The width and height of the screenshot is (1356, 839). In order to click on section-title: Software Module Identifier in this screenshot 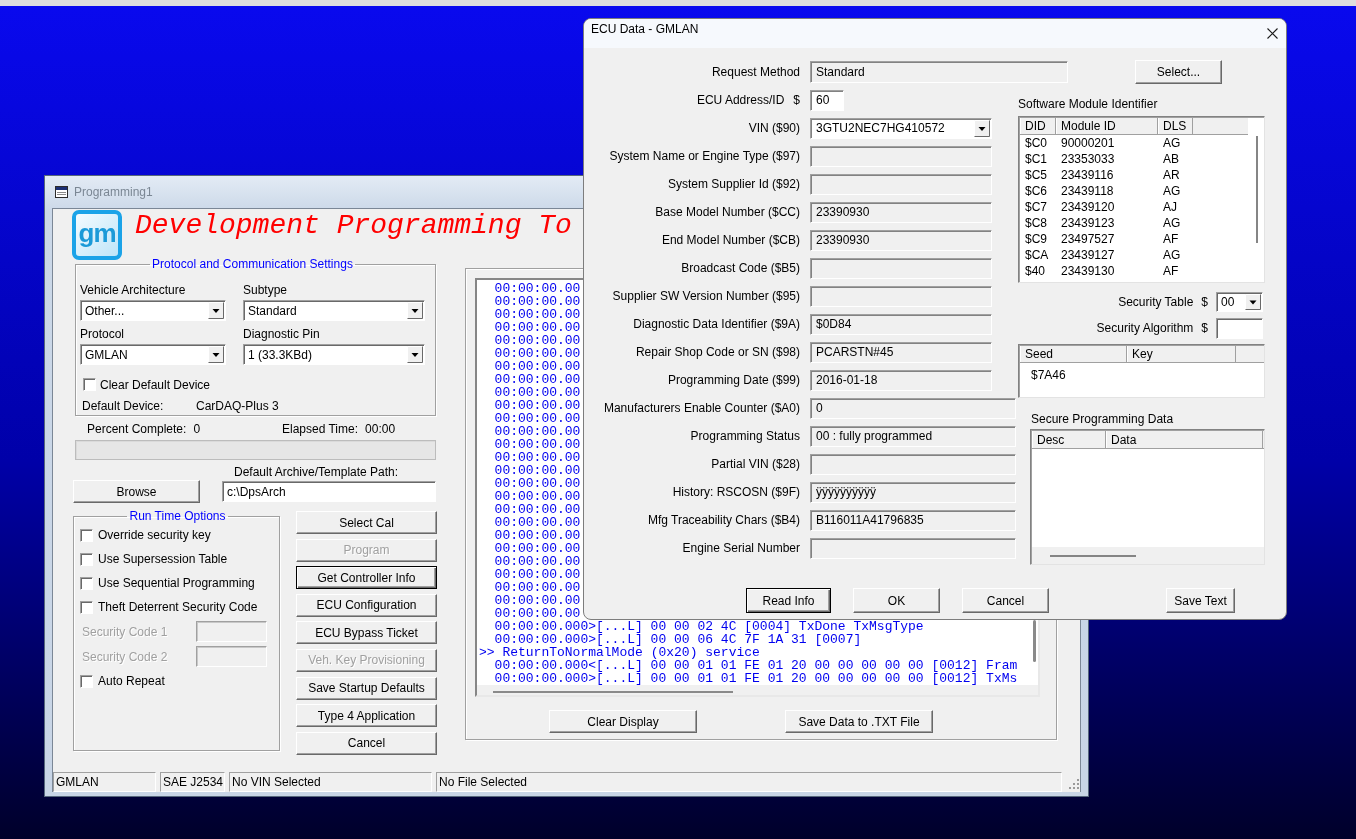, I will do `click(1088, 104)`.